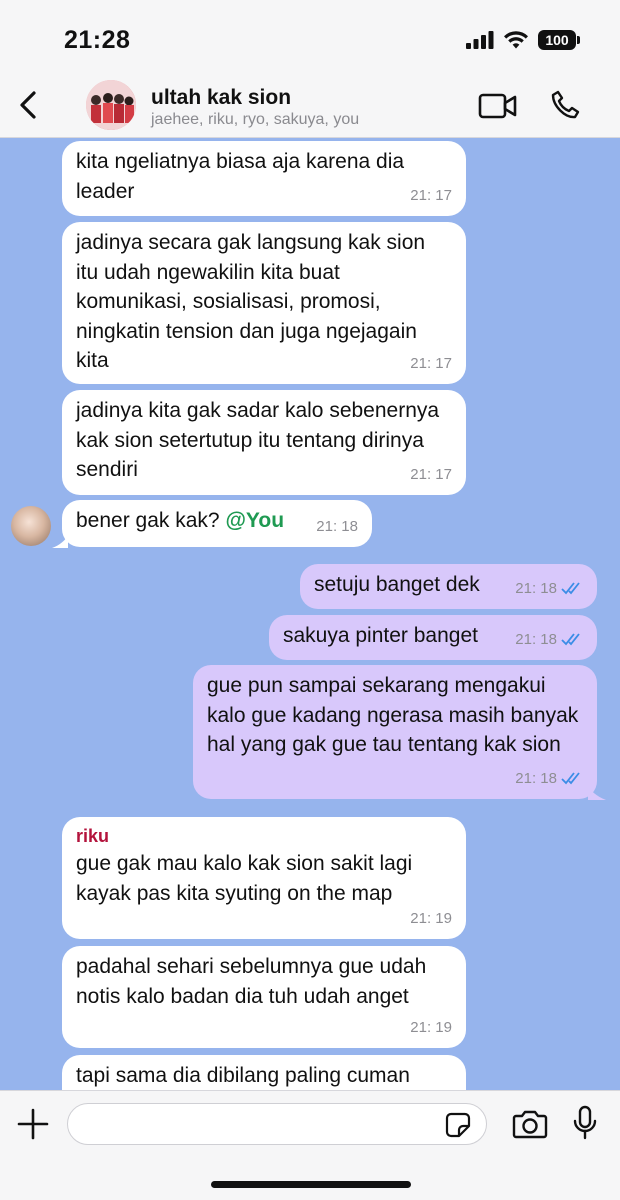 The image size is (620, 1200). I want to click on microphone-icon, so click(585, 1122).